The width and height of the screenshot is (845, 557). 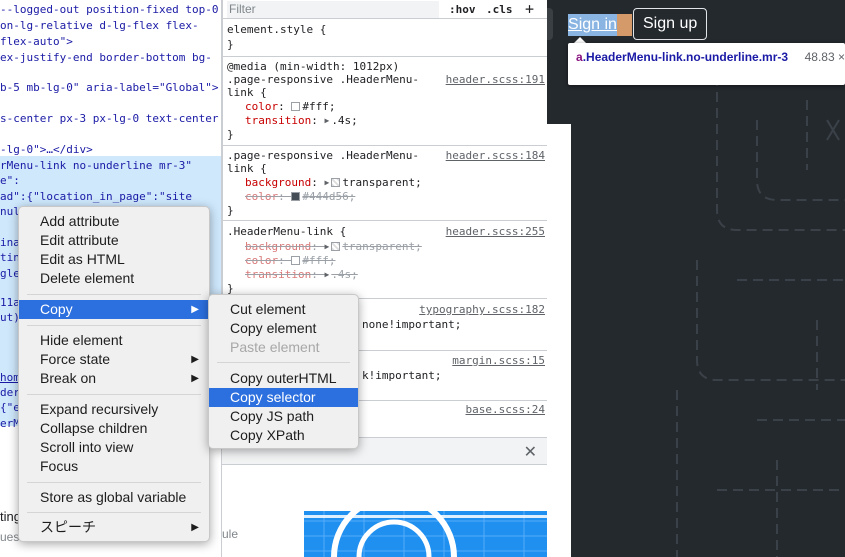 What do you see at coordinates (114, 240) in the screenshot?
I see `menu-item-edit-attribute: Edit attribute` at bounding box center [114, 240].